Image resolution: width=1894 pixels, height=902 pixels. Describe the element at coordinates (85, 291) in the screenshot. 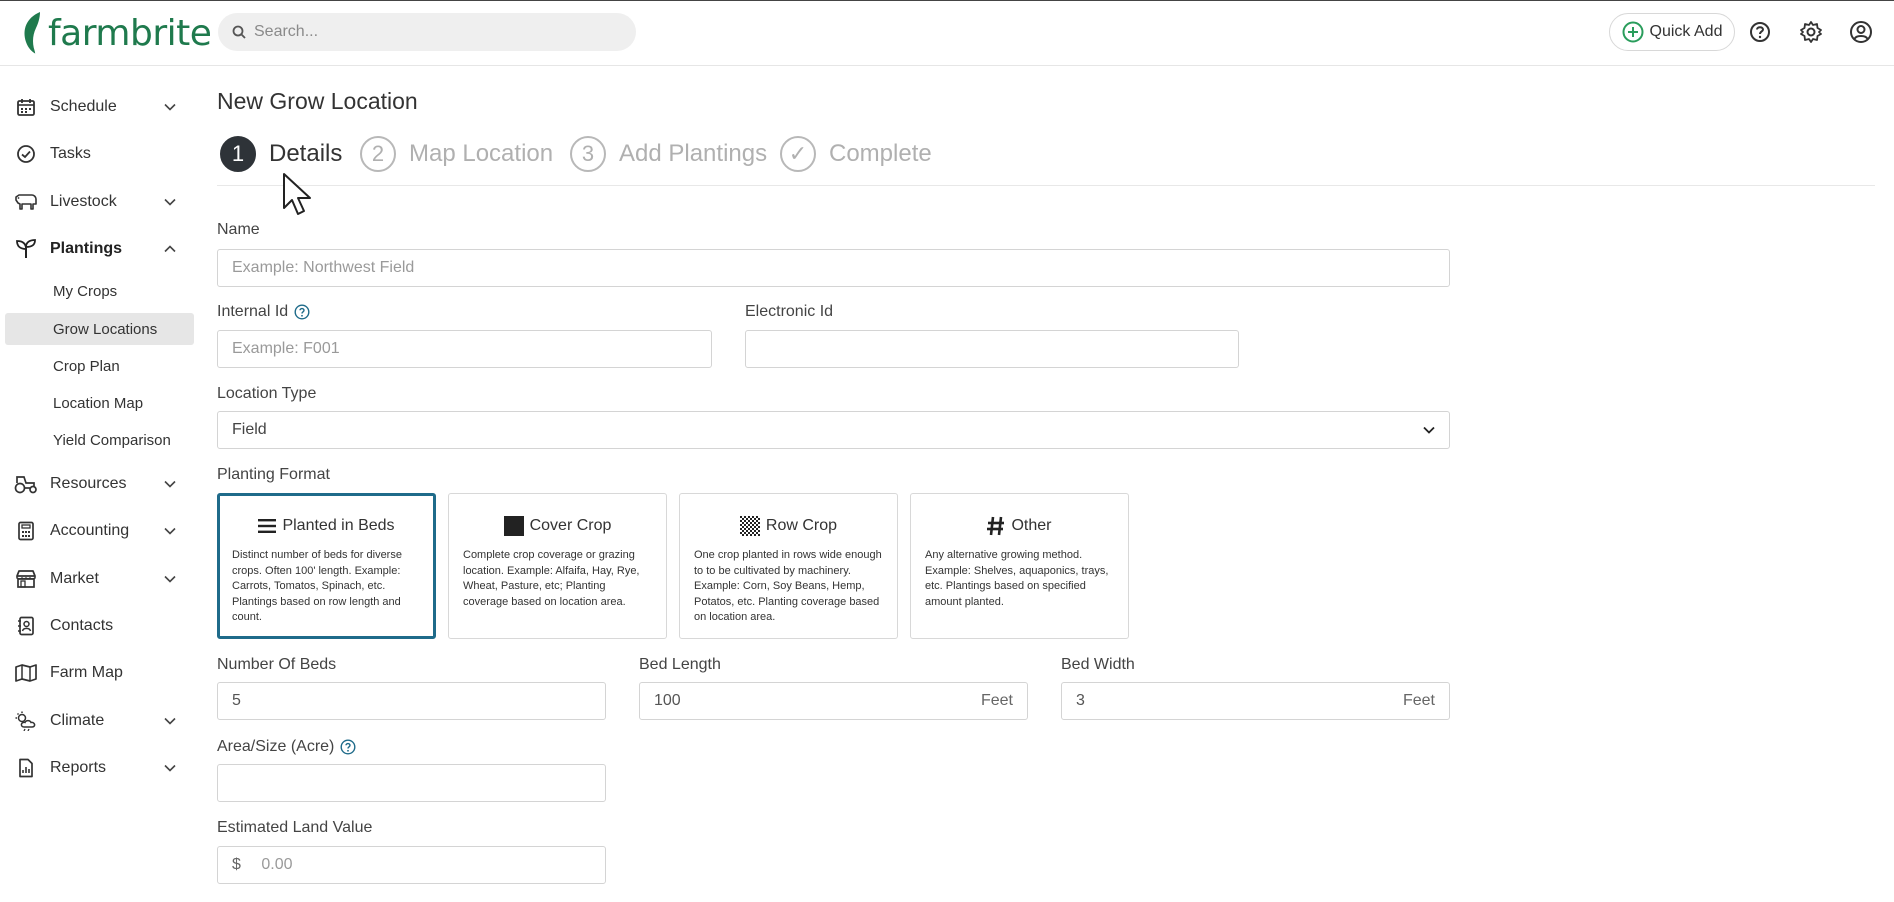

I see `sidebar-subitem-label: My Crops` at that location.